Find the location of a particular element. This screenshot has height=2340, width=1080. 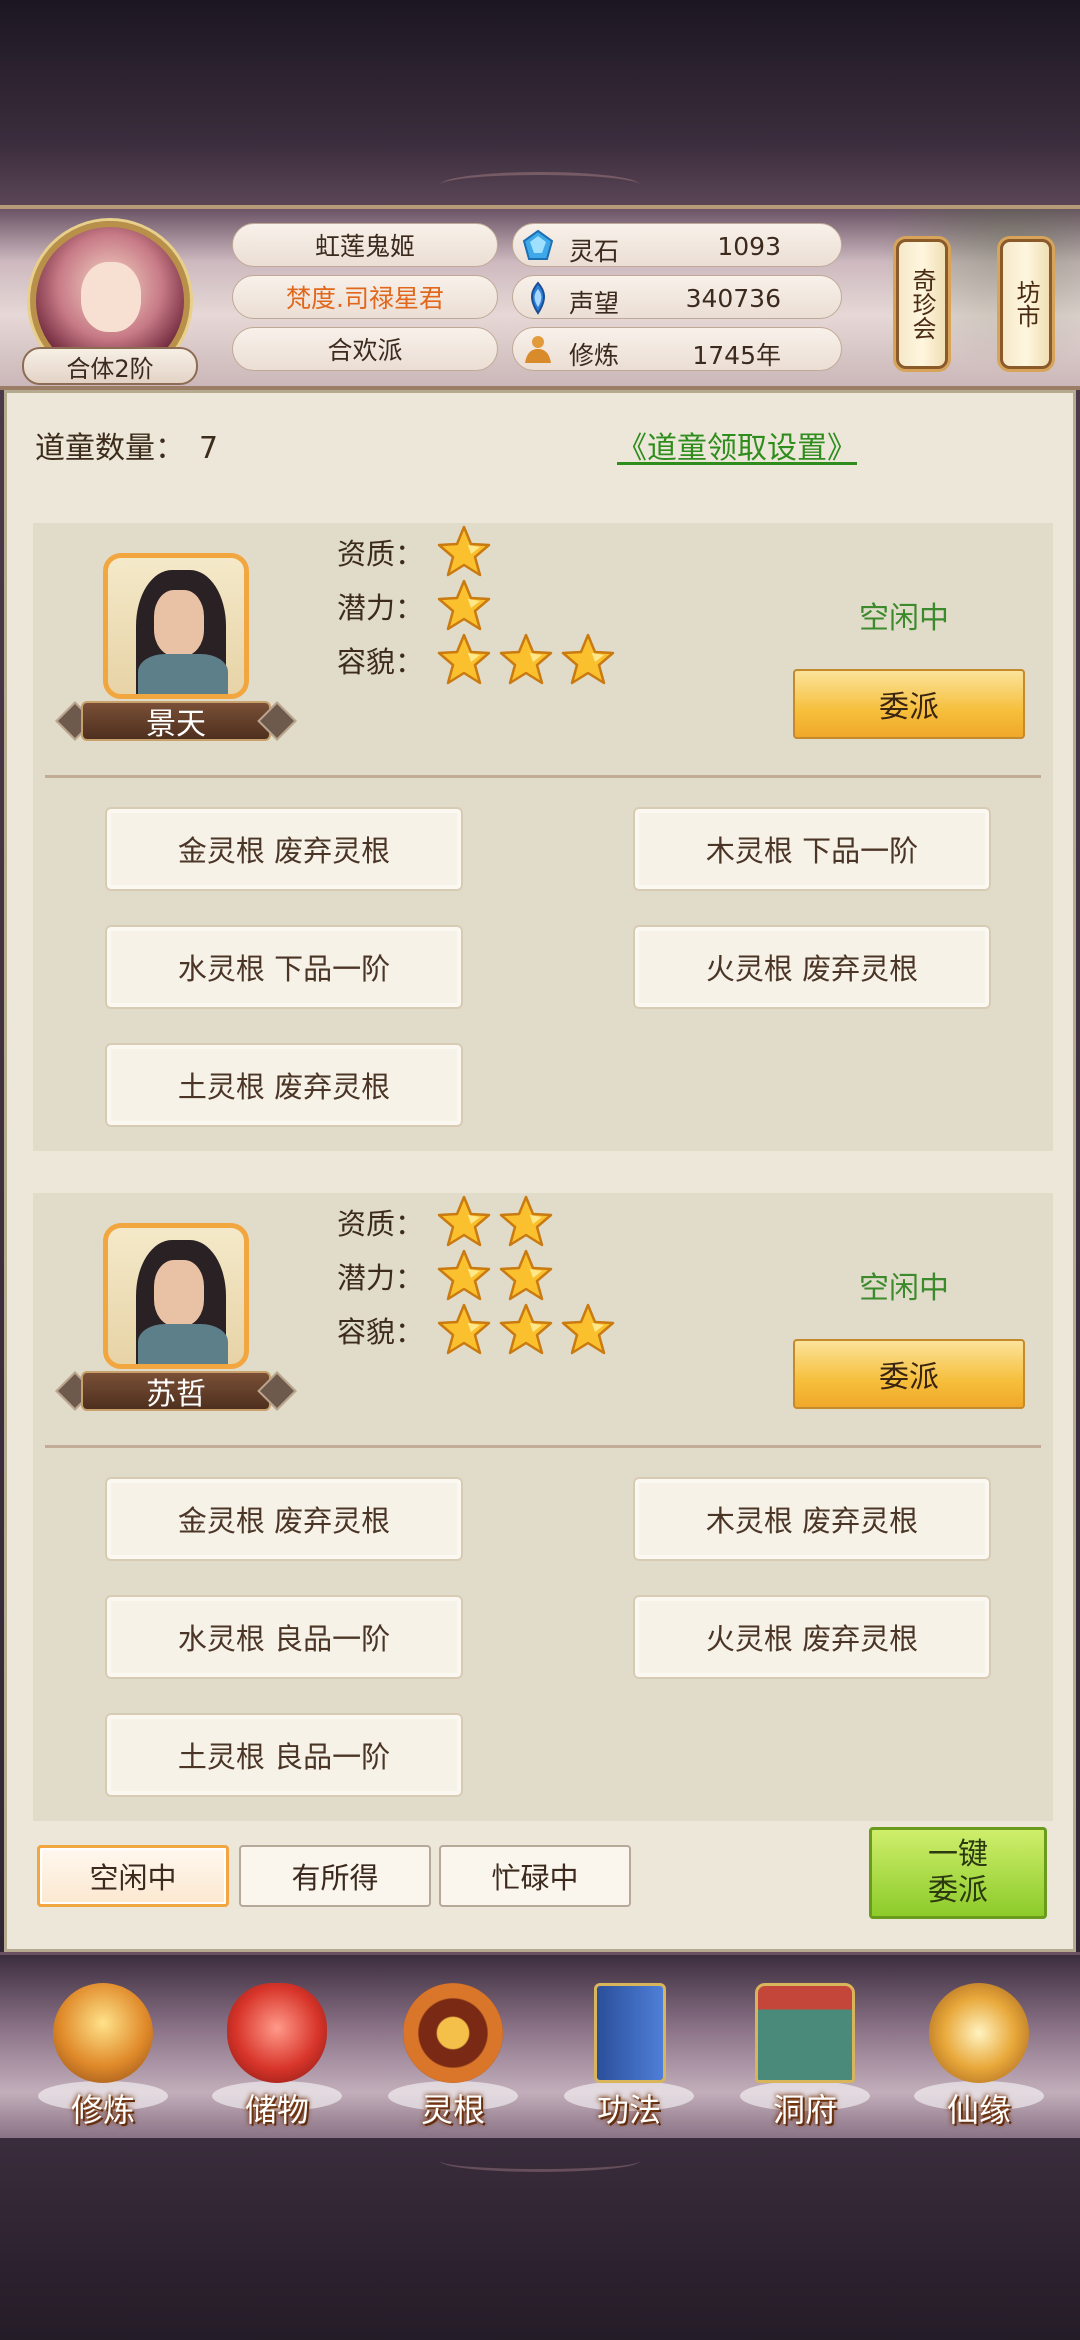

filter-busy: 忙碌中 is located at coordinates (535, 1876).